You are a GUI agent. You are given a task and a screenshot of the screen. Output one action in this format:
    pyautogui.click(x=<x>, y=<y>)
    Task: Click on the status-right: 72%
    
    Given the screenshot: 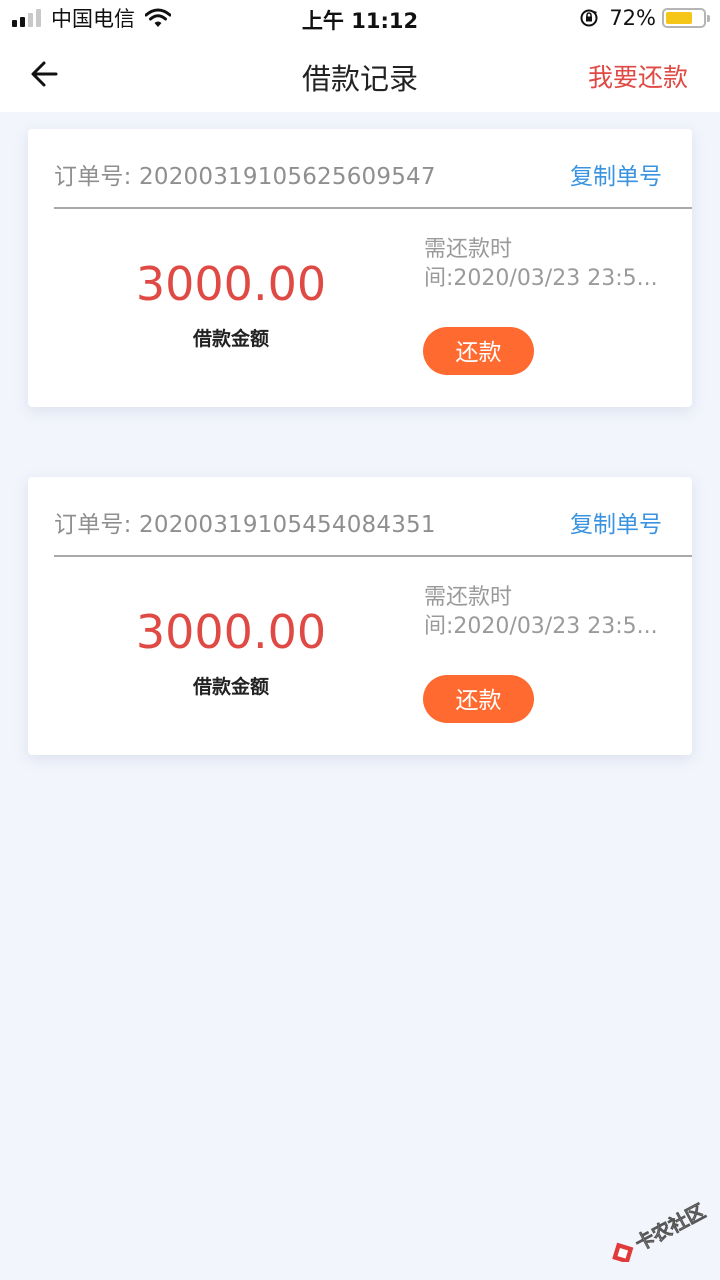 What is the action you would take?
    pyautogui.click(x=644, y=18)
    